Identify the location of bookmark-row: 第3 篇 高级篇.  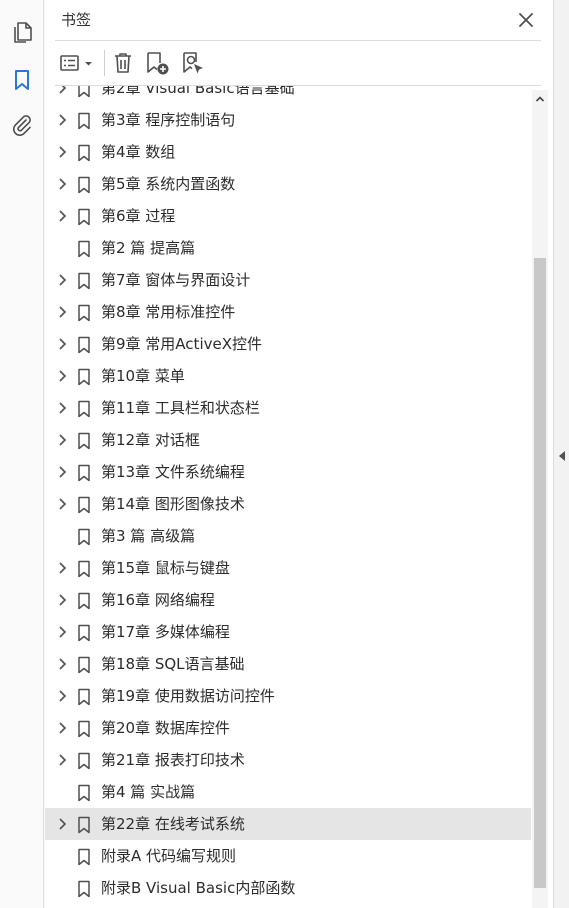
(288, 536).